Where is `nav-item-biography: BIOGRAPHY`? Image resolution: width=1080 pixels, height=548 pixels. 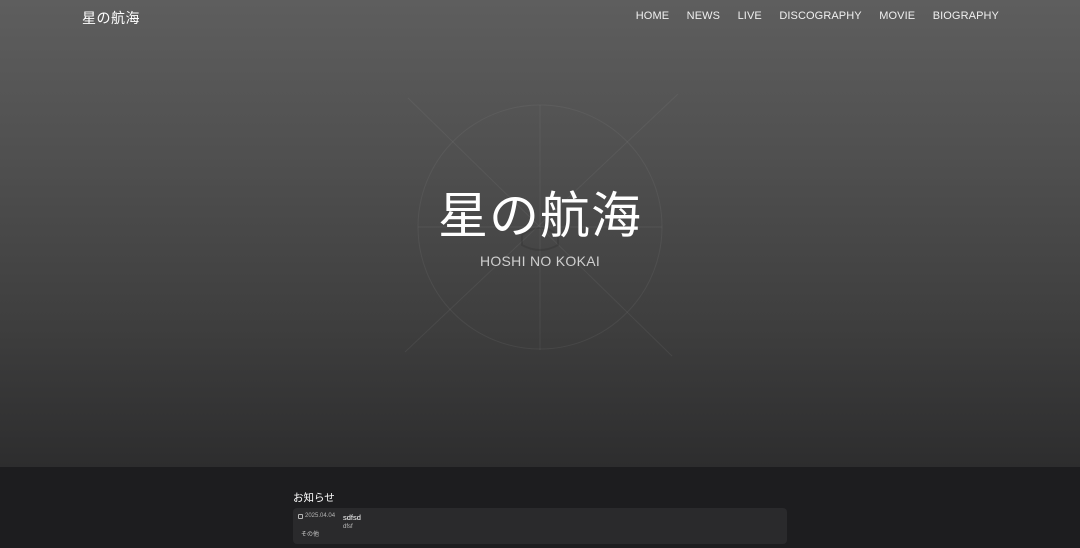
nav-item-biography: BIOGRAPHY is located at coordinates (966, 16).